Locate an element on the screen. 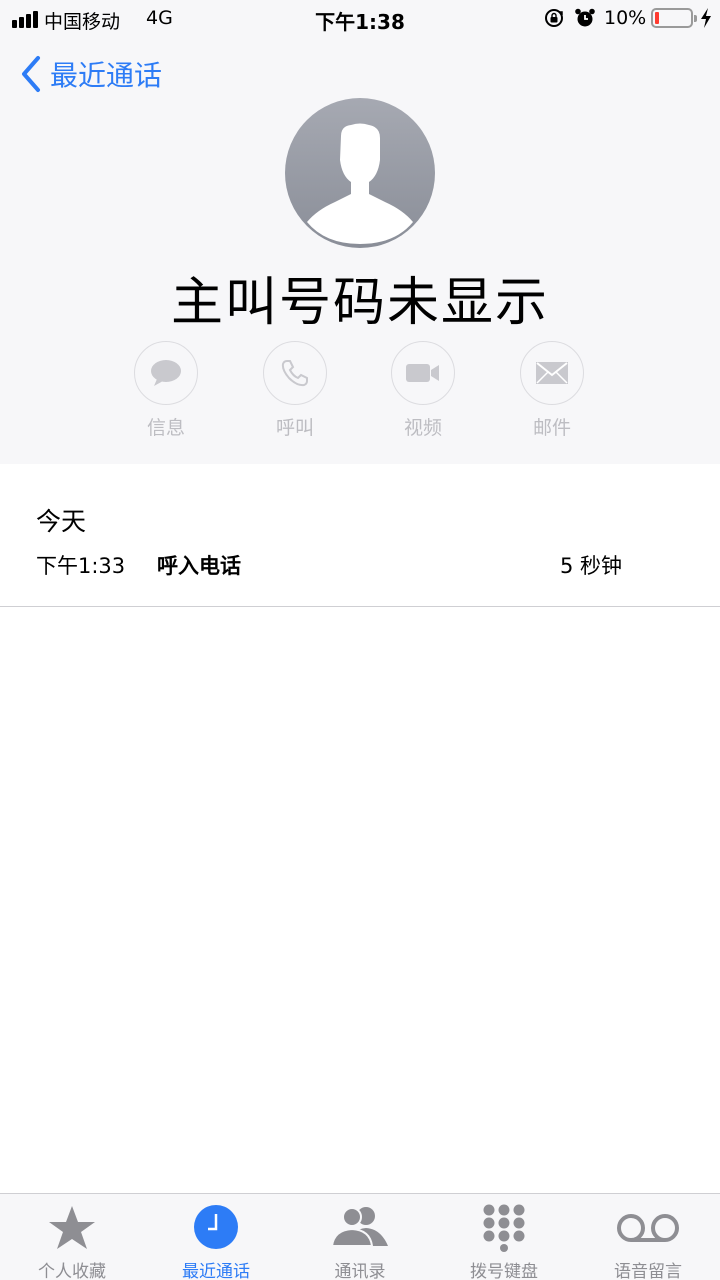 The image size is (720, 1280). tab-voicemail: 语音留言 is located at coordinates (648, 1237).